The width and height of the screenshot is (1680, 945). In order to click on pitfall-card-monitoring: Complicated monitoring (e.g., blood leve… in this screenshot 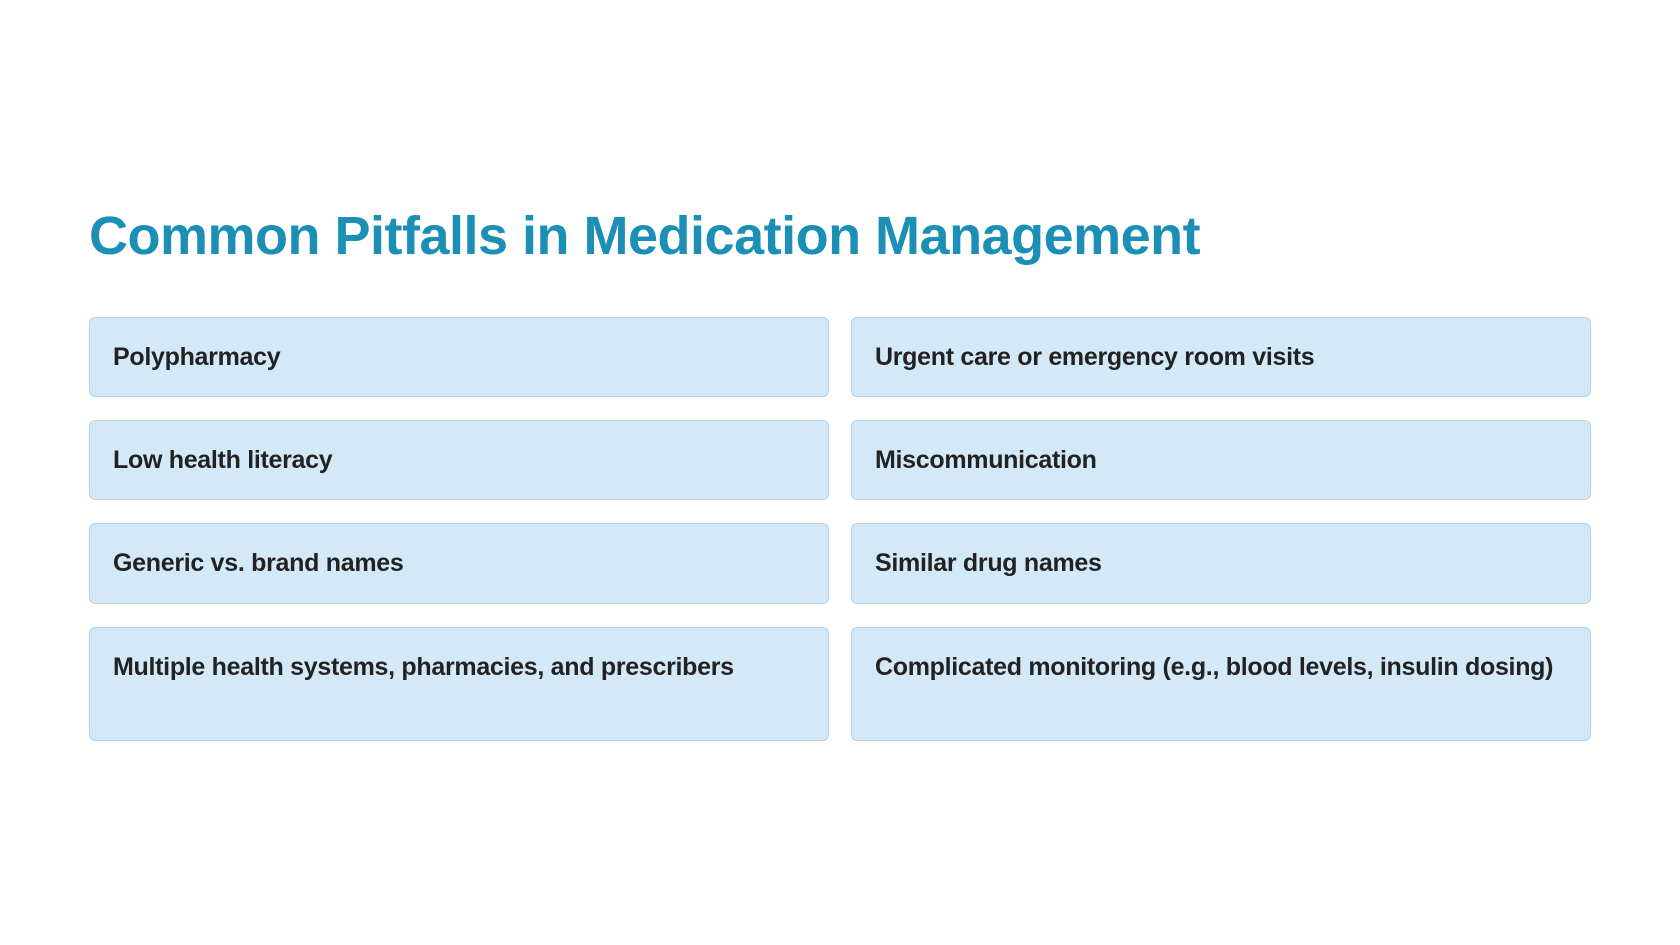, I will do `click(1221, 684)`.